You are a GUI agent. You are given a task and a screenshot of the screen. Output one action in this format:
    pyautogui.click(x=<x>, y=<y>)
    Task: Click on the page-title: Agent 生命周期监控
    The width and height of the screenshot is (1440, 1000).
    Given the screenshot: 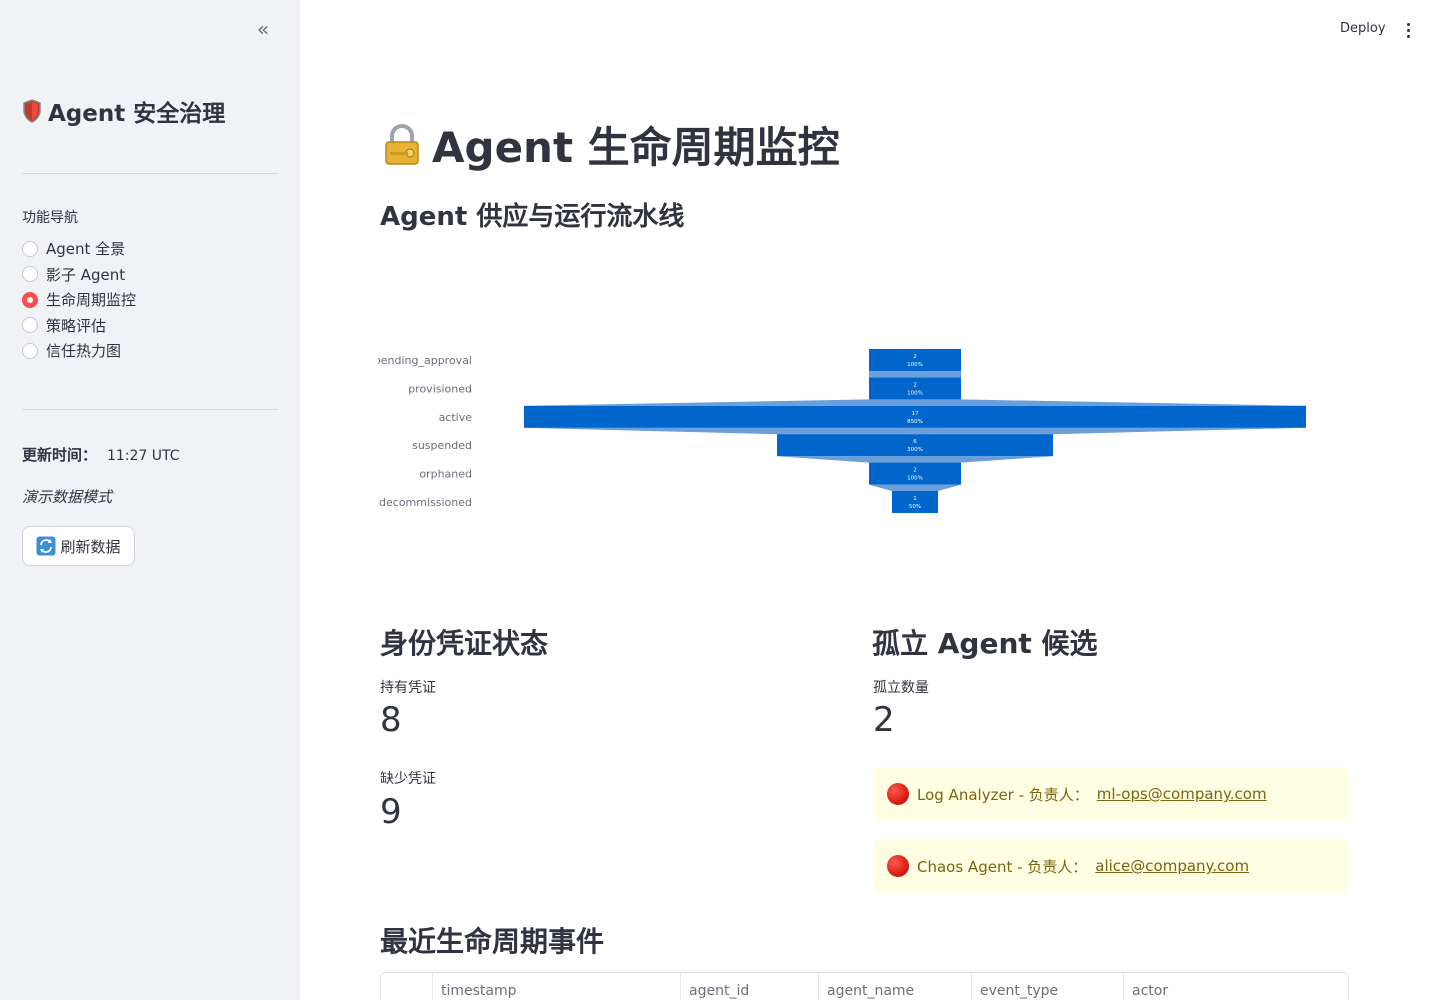 What is the action you would take?
    pyautogui.click(x=610, y=144)
    